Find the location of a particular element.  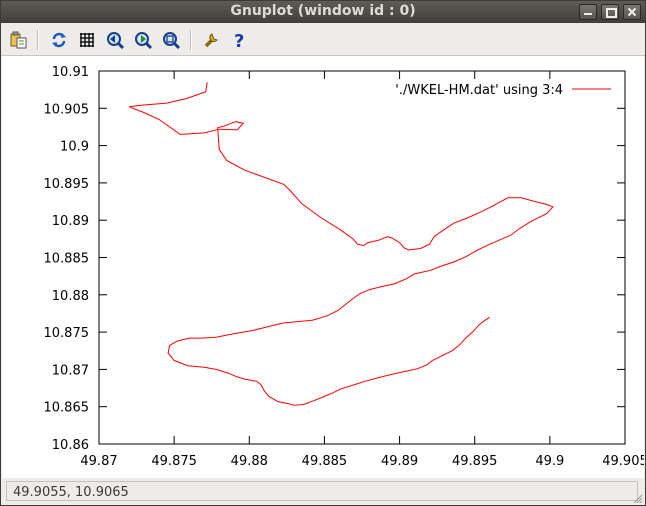

y-tick-label: 10.885 is located at coordinates (67, 259).